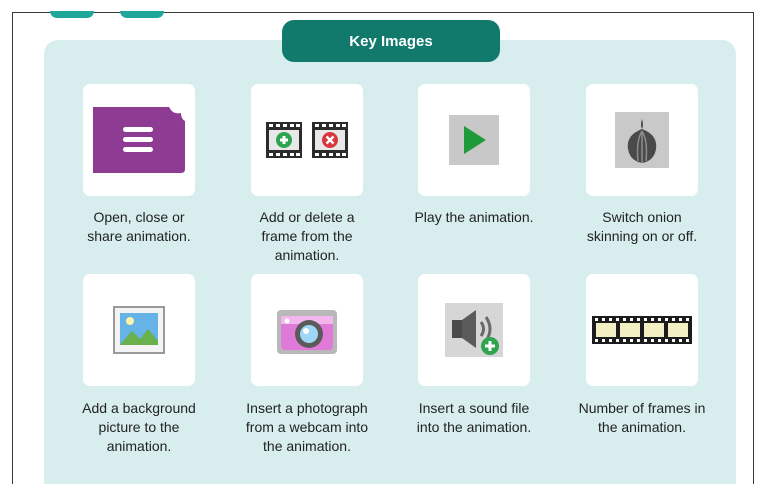 This screenshot has width=764, height=484. Describe the element at coordinates (139, 226) in the screenshot. I see `caption-open-close-share: Open, close or share animation.` at that location.